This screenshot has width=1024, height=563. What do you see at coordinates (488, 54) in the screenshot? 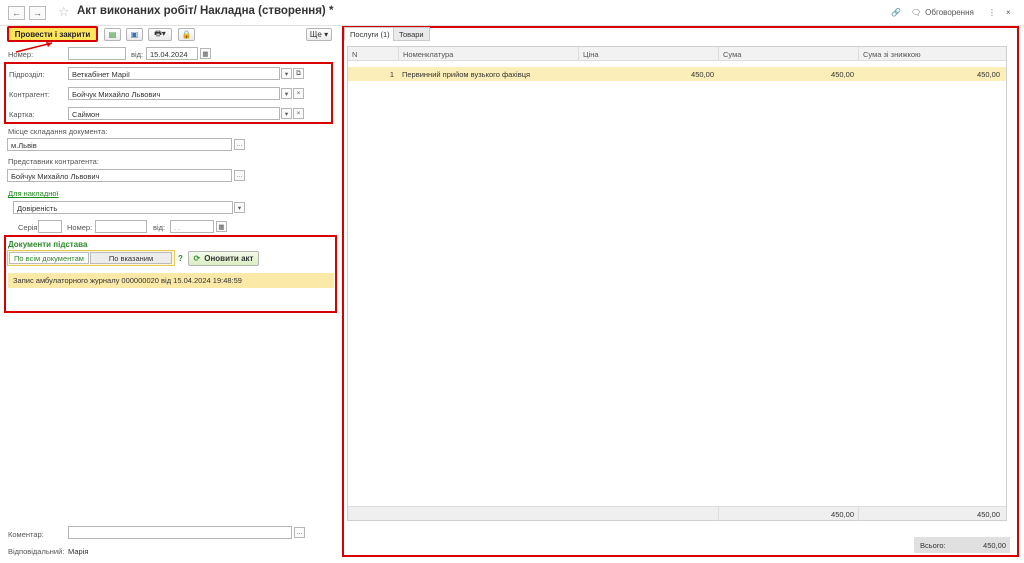
I see `column-nomenclature: Номенклатура` at bounding box center [488, 54].